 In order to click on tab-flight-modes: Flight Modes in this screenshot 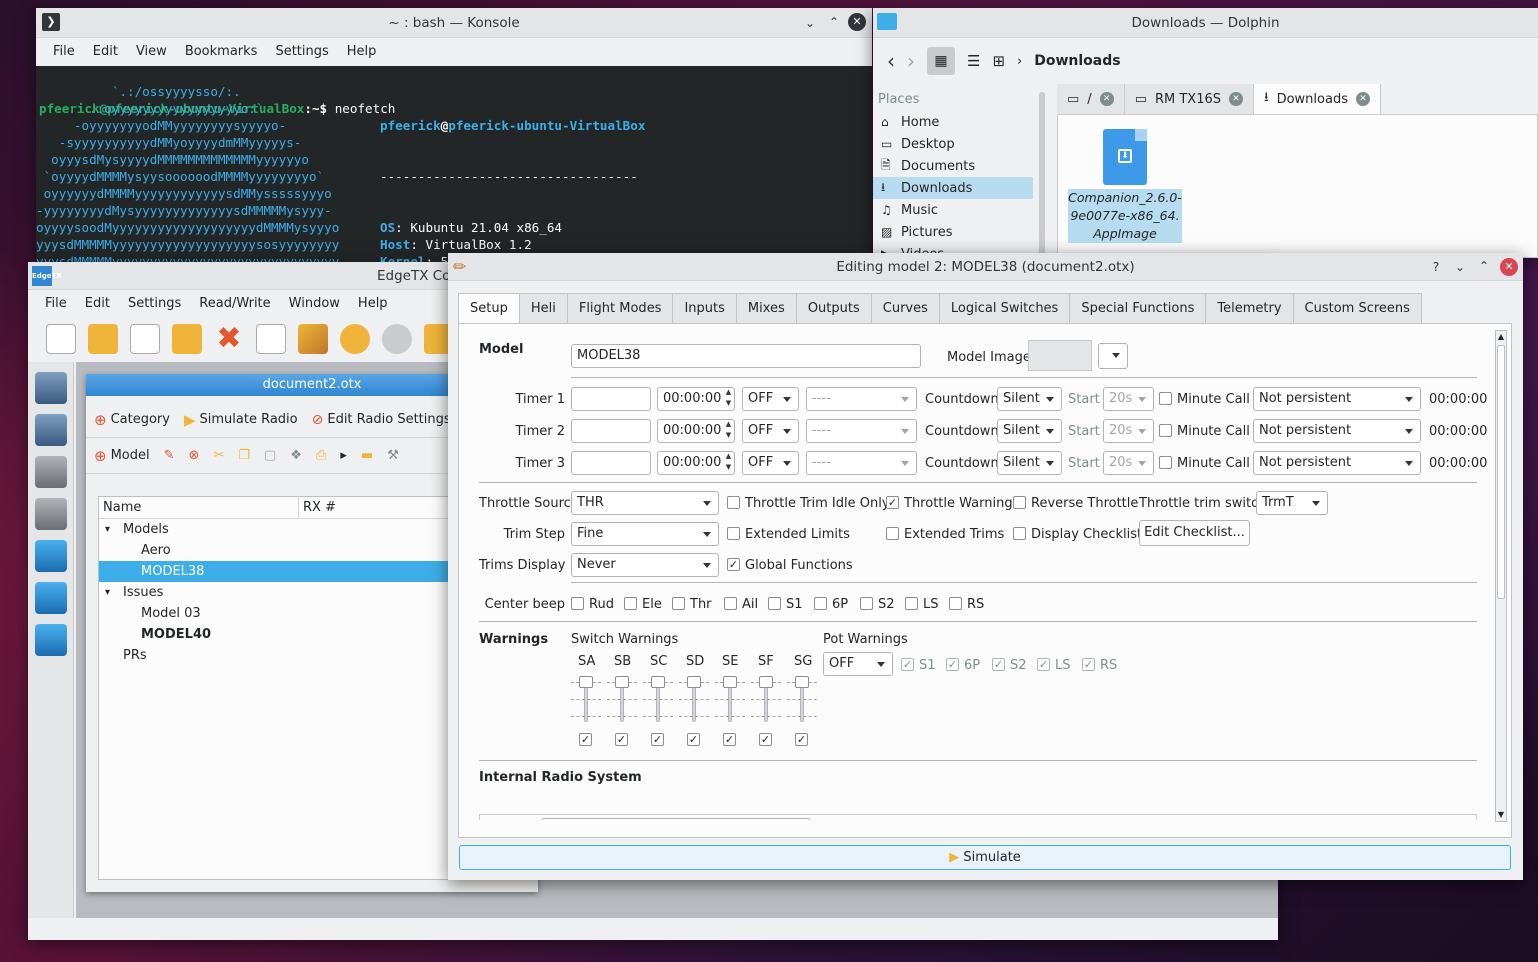, I will do `click(620, 308)`.